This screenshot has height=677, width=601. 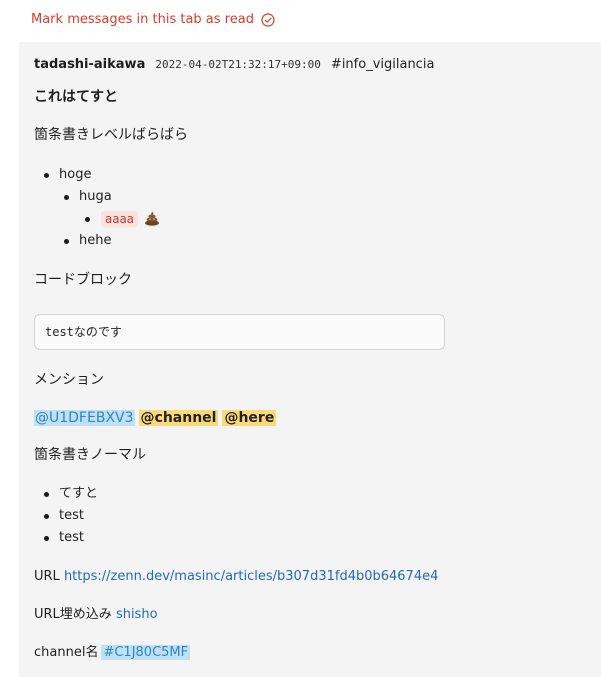 I want to click on message-title: これはてすと, so click(x=76, y=97).